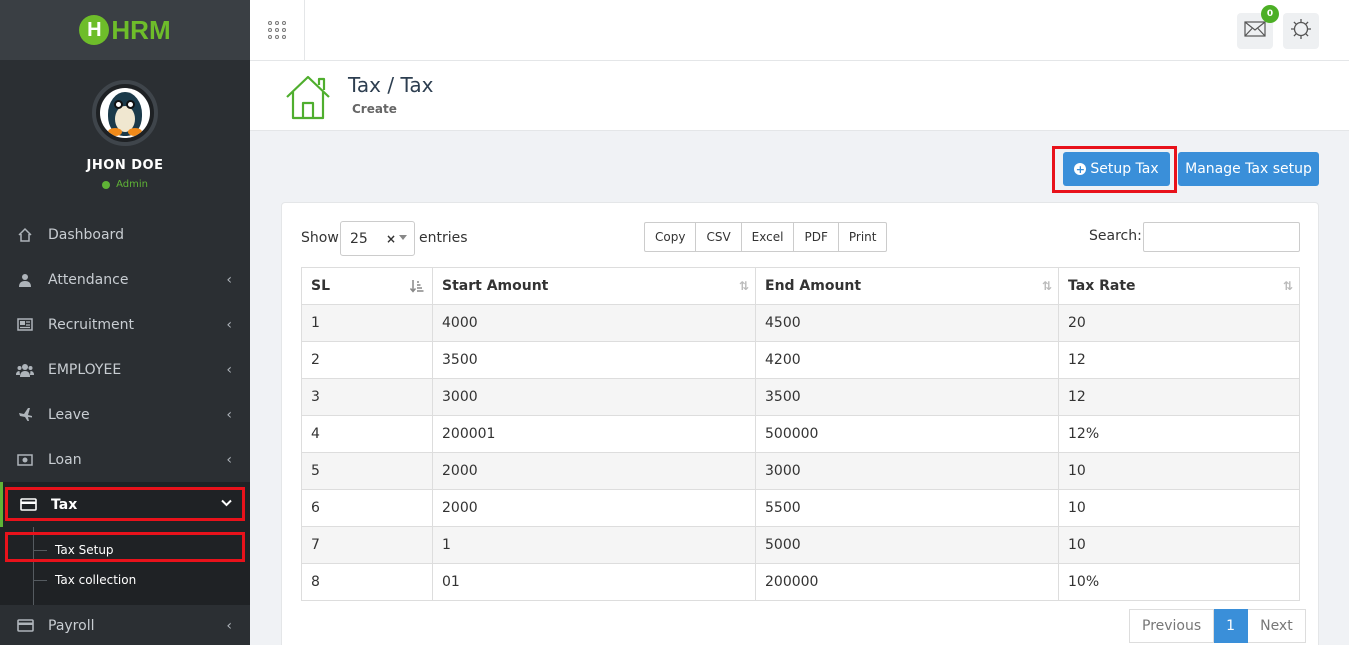 Image resolution: width=1349 pixels, height=645 pixels. I want to click on grid-icon, so click(277, 30).